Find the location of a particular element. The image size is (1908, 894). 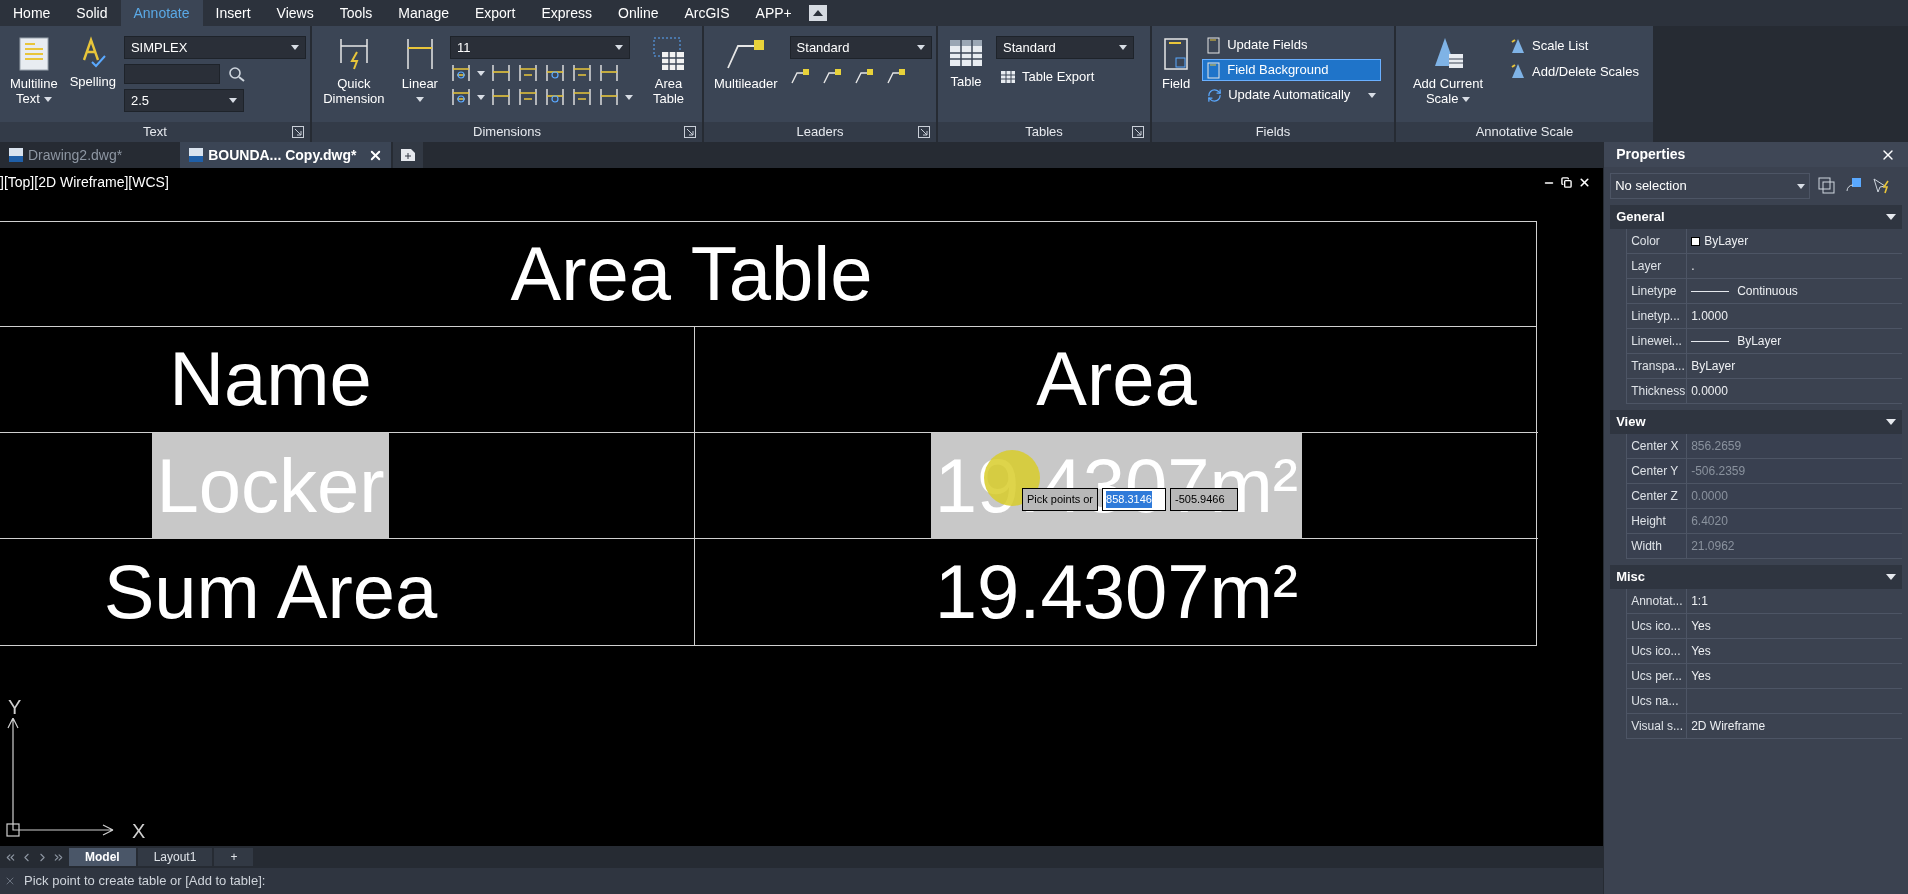

ribbon-large-button: Field is located at coordinates (1176, 77).